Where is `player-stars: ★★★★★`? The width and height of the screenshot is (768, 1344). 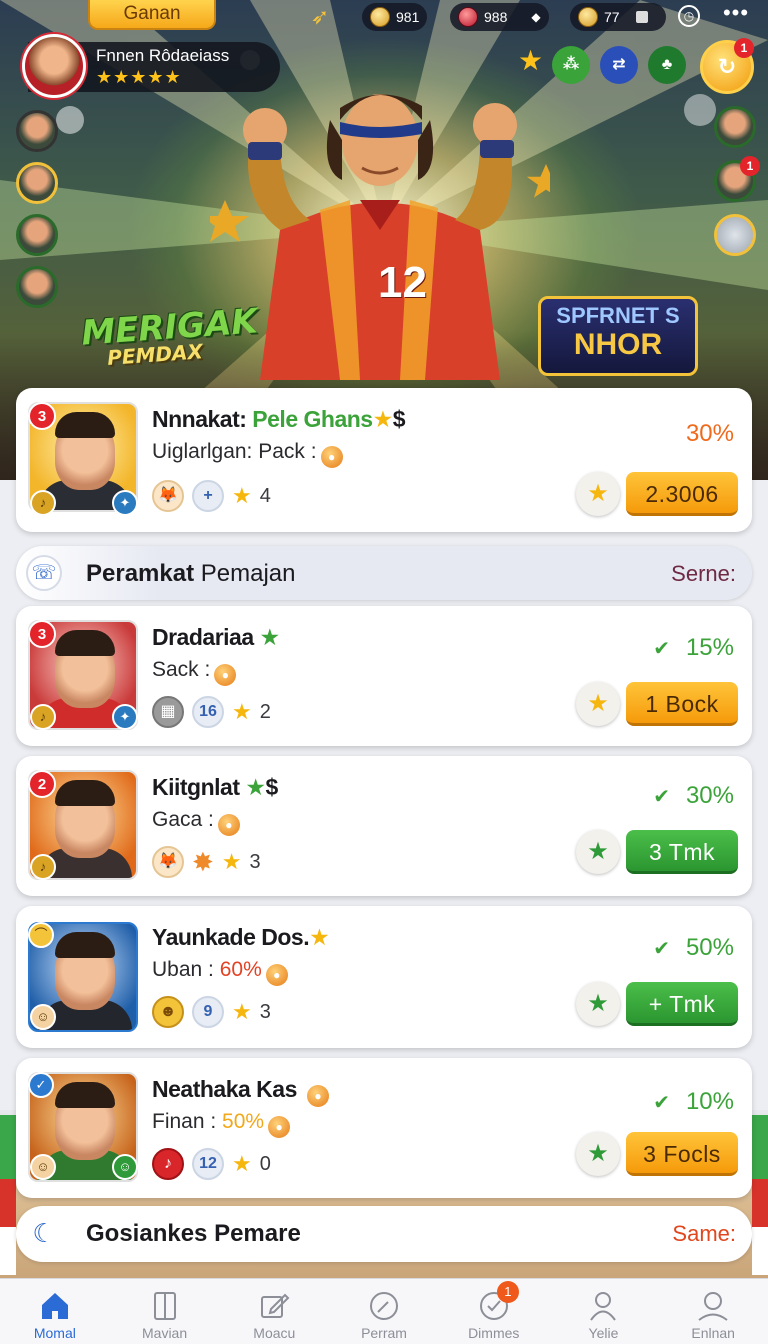
player-stars: ★★★★★ is located at coordinates (139, 77).